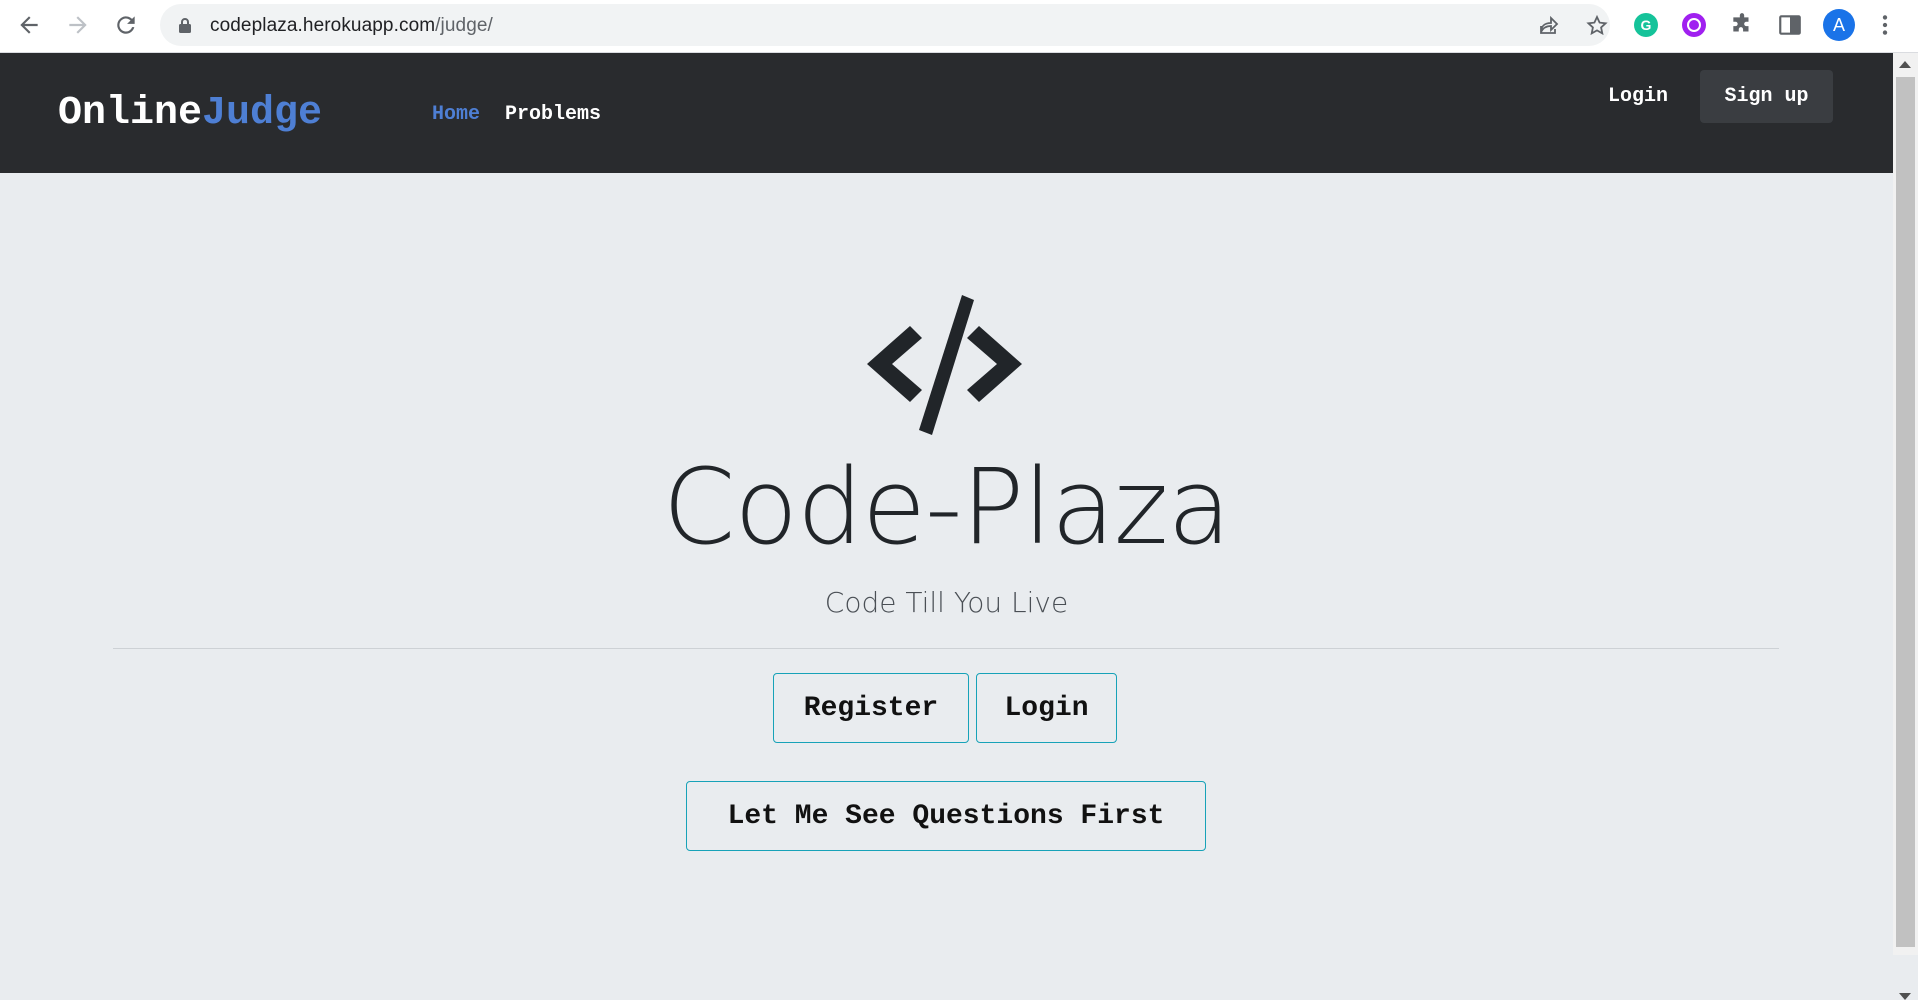  I want to click on page-subtitle: Code Till You Live, so click(946, 602).